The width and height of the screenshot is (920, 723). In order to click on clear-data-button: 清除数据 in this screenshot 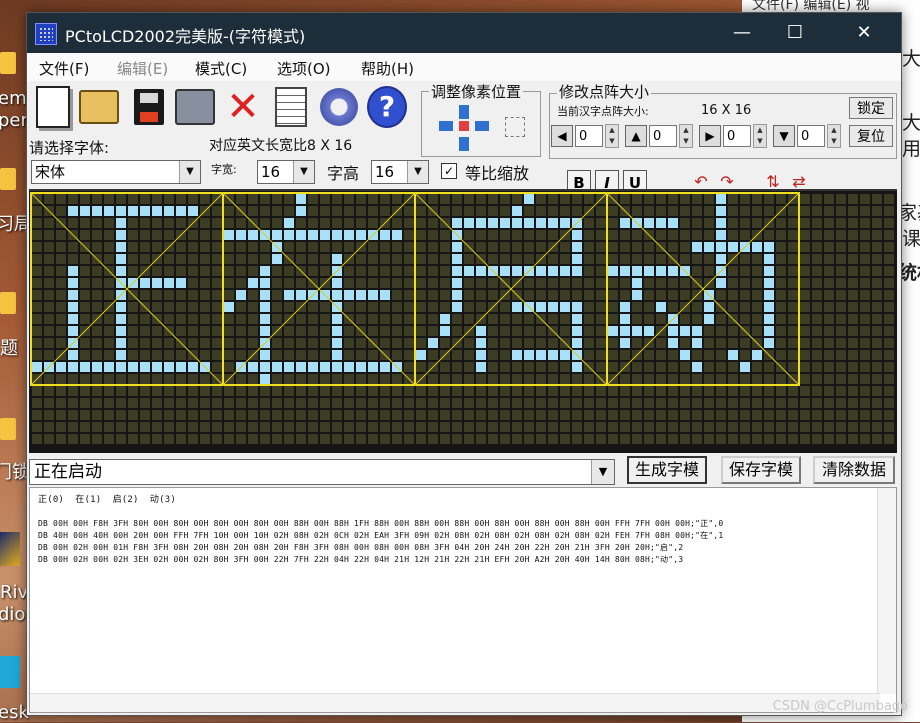, I will do `click(854, 470)`.